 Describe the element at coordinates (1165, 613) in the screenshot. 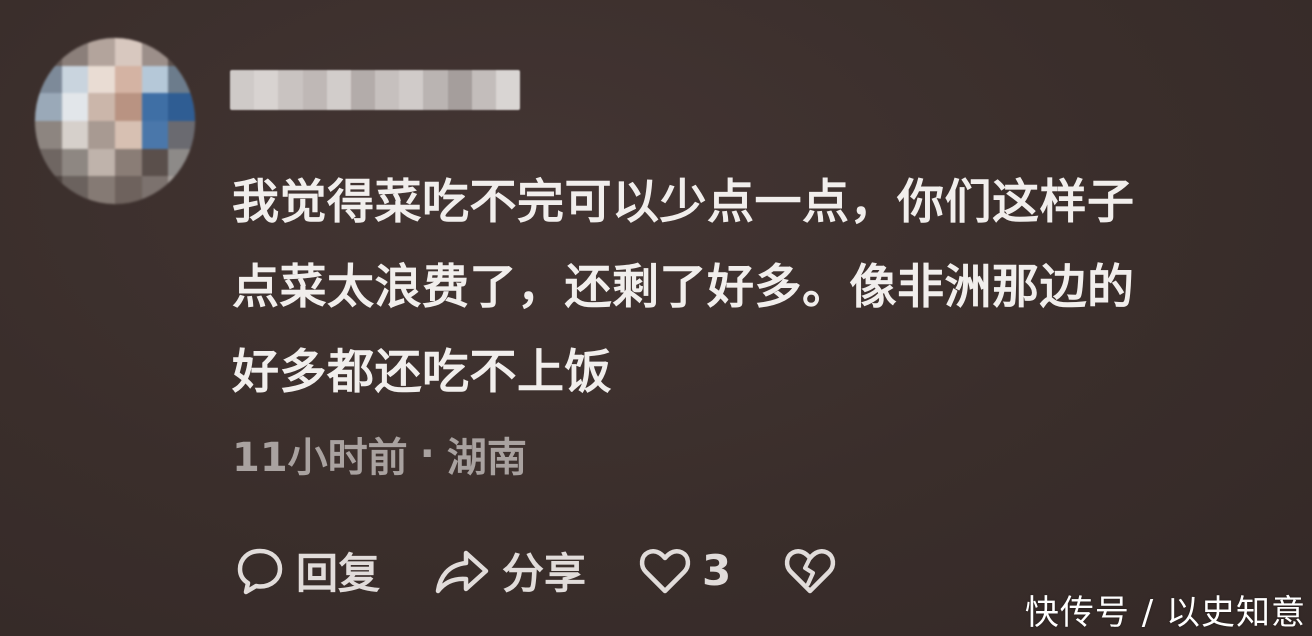

I see `watermark: 快传号 / 以史知意` at that location.